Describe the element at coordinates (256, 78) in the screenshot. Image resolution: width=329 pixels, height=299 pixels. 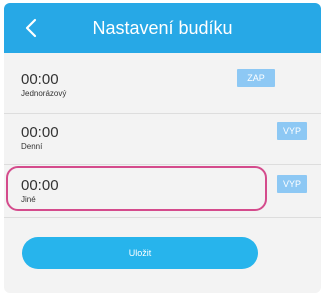
I see `alarm-toggle-button: ZAP` at that location.